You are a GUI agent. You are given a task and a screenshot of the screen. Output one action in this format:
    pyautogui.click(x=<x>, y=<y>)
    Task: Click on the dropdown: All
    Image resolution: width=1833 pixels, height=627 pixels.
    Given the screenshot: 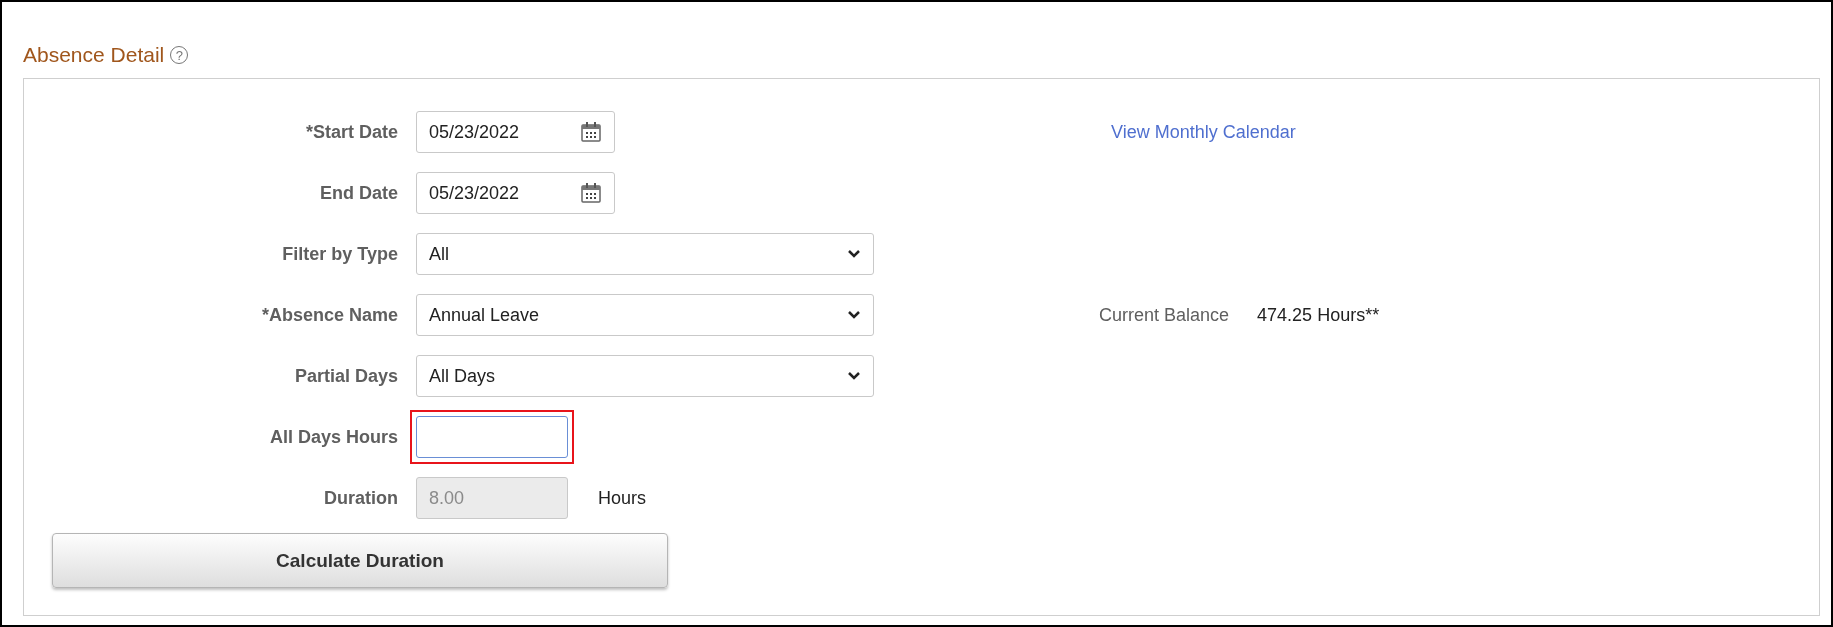 What is the action you would take?
    pyautogui.click(x=645, y=254)
    